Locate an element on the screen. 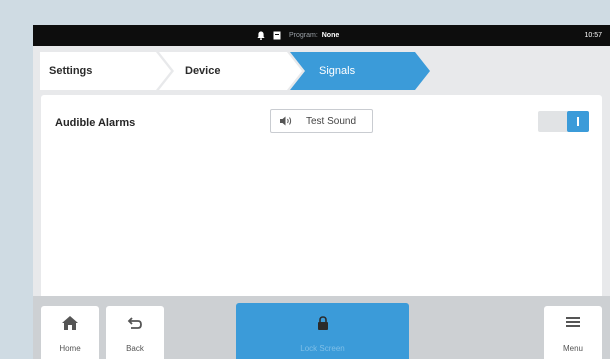  breadcrumb-item-signals-shape is located at coordinates (360, 71).